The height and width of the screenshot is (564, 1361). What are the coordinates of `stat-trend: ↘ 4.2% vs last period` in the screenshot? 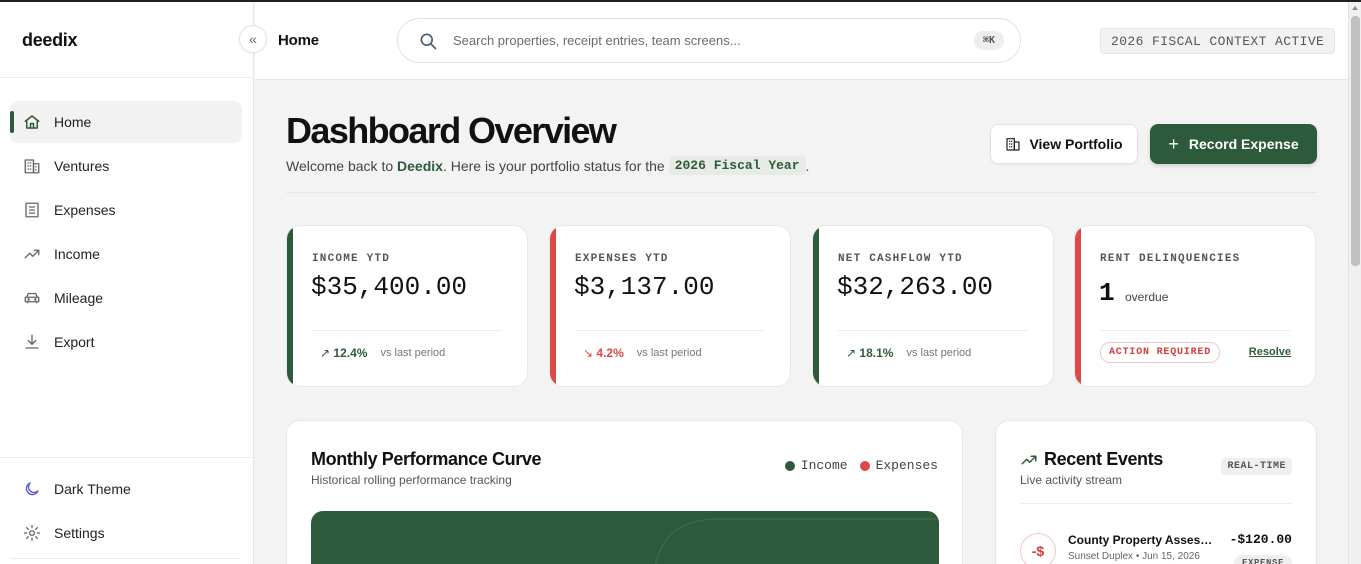 It's located at (642, 353).